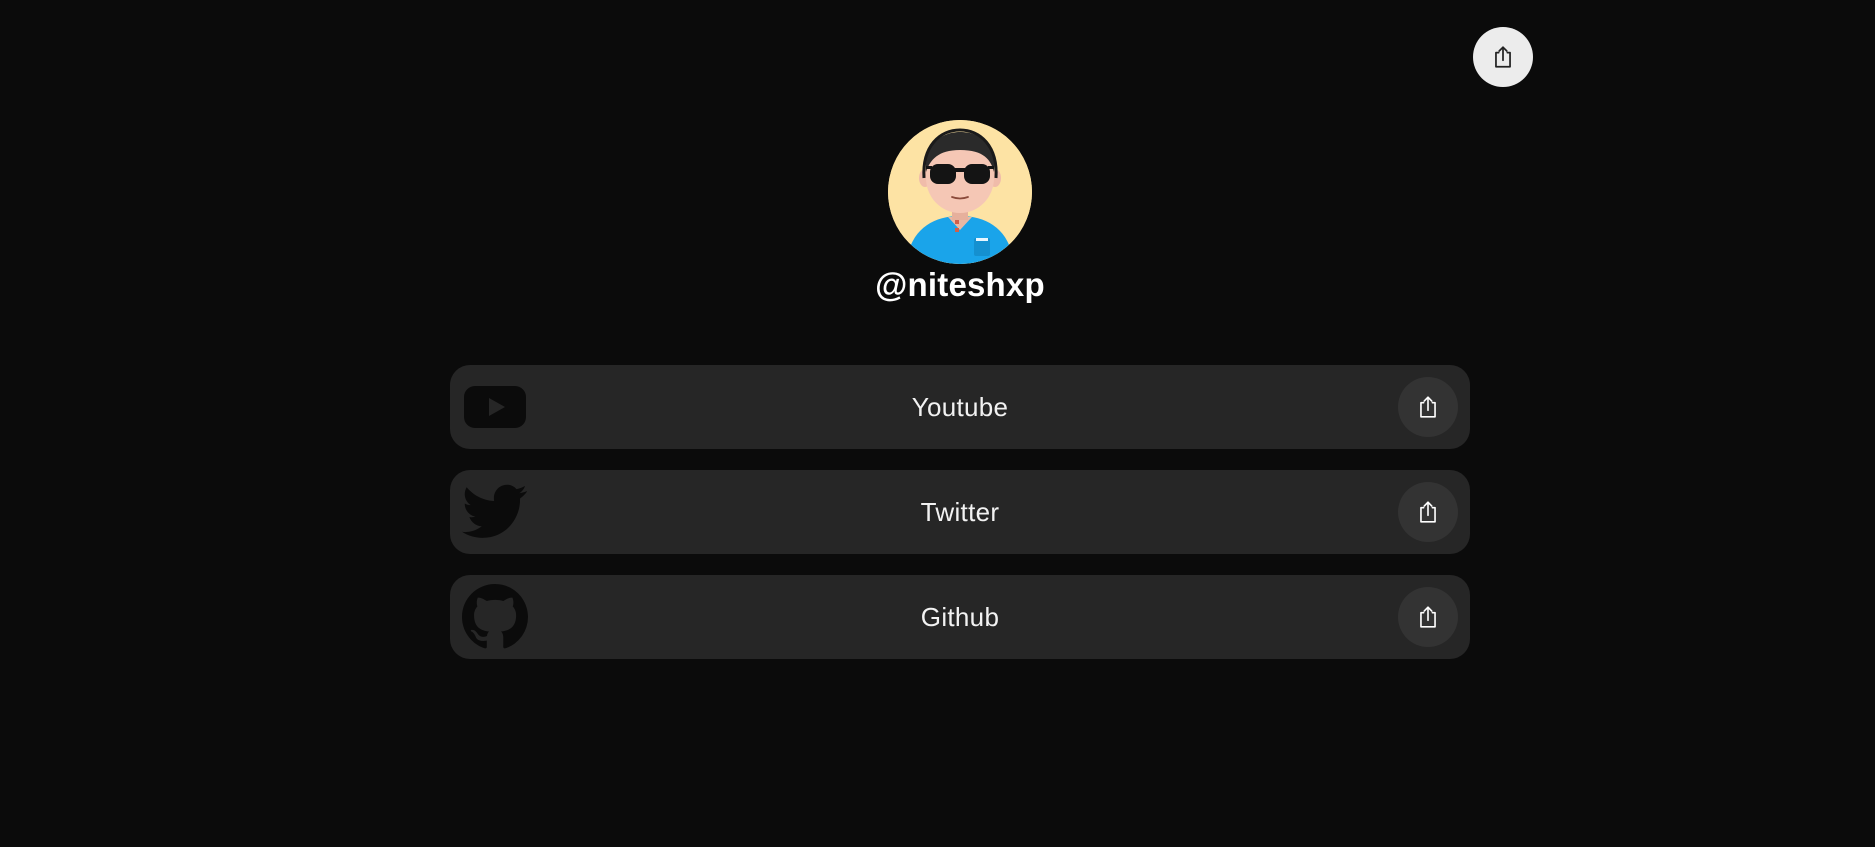 This screenshot has width=1875, height=847. I want to click on avatar-3d-boy-sunglasses-icon, so click(960, 192).